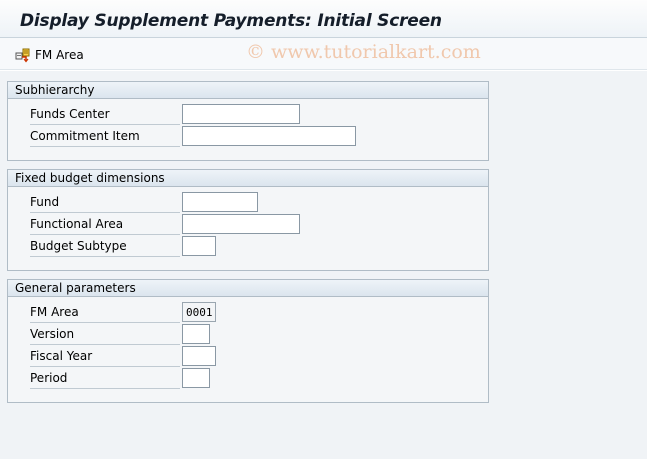 The width and height of the screenshot is (647, 459). I want to click on field-row-fund: Fund, so click(248, 203).